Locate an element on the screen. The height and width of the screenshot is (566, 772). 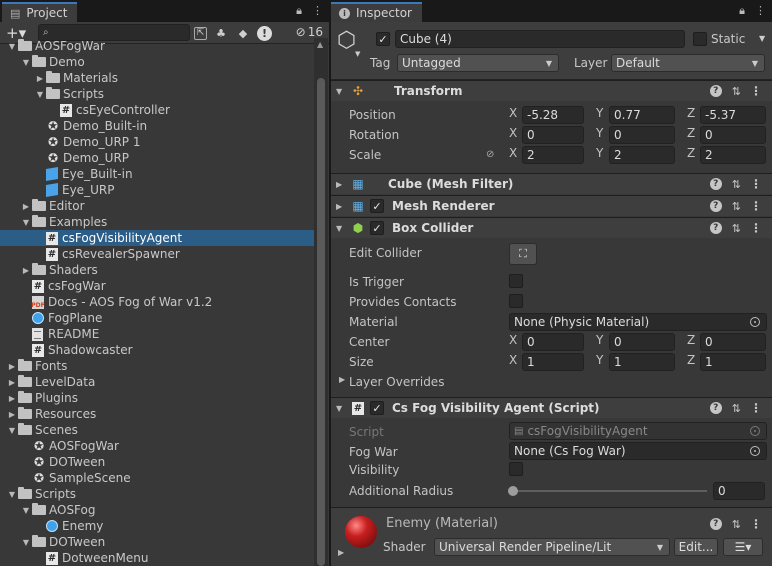
lock-icon: 🔒︎ is located at coordinates (742, 11).